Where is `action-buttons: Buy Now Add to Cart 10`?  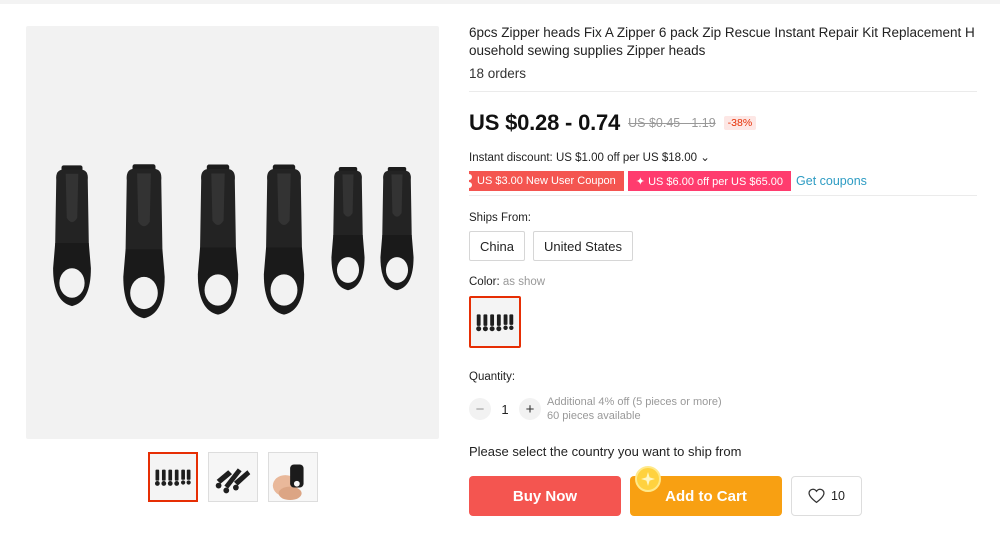
action-buttons: Buy Now Add to Cart 10 is located at coordinates (723, 491).